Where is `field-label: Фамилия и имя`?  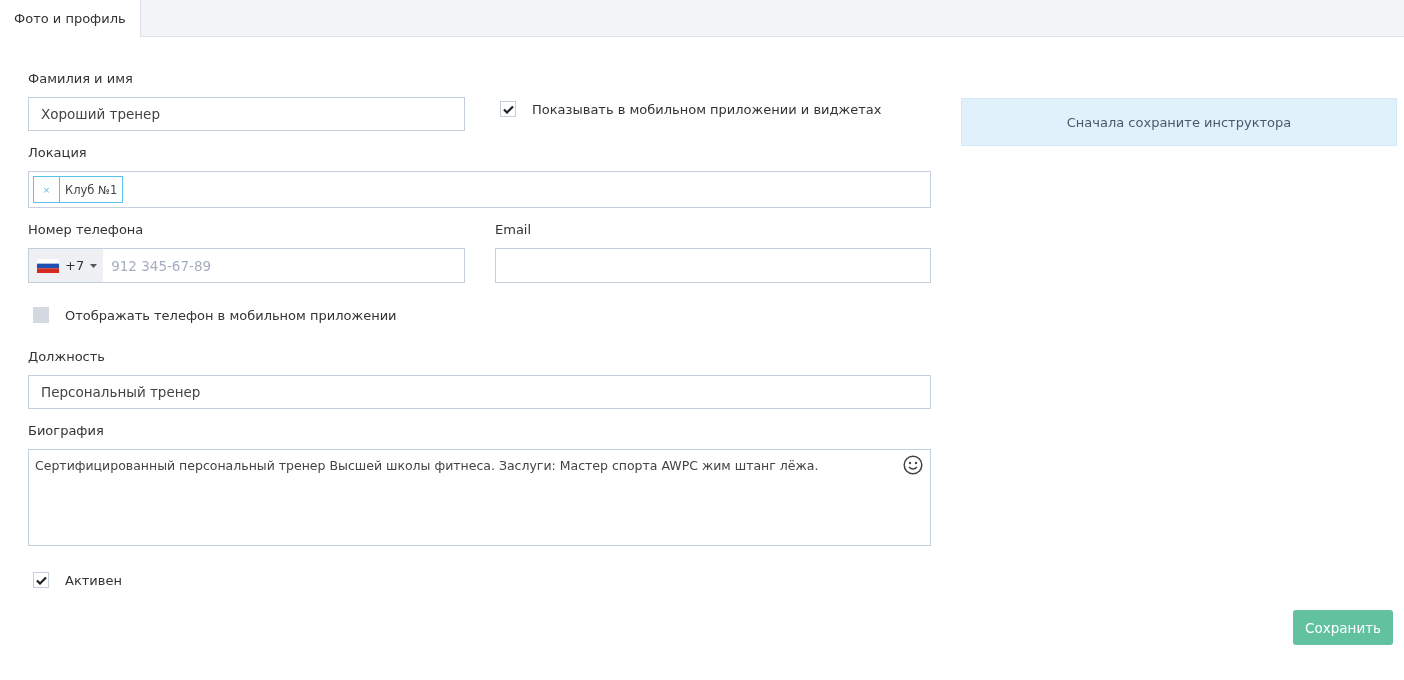
field-label: Фамилия и имя is located at coordinates (81, 79).